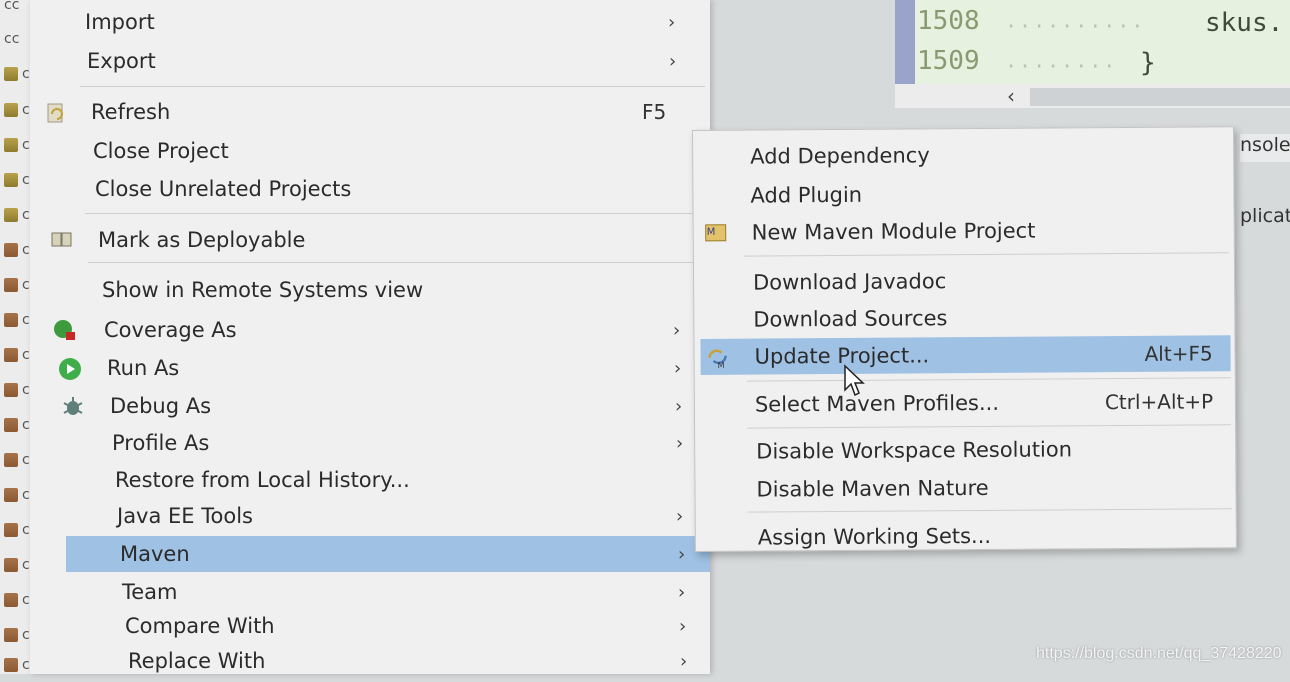  What do you see at coordinates (143, 368) in the screenshot?
I see `menu-item-label: Run As` at bounding box center [143, 368].